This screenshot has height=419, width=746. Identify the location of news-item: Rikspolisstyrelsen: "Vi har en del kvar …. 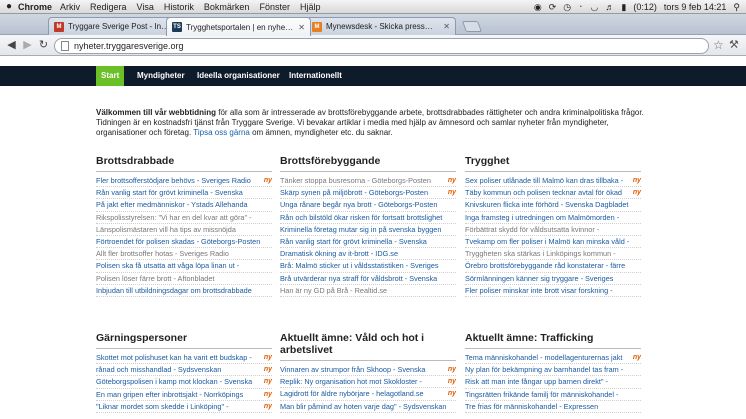
(184, 218).